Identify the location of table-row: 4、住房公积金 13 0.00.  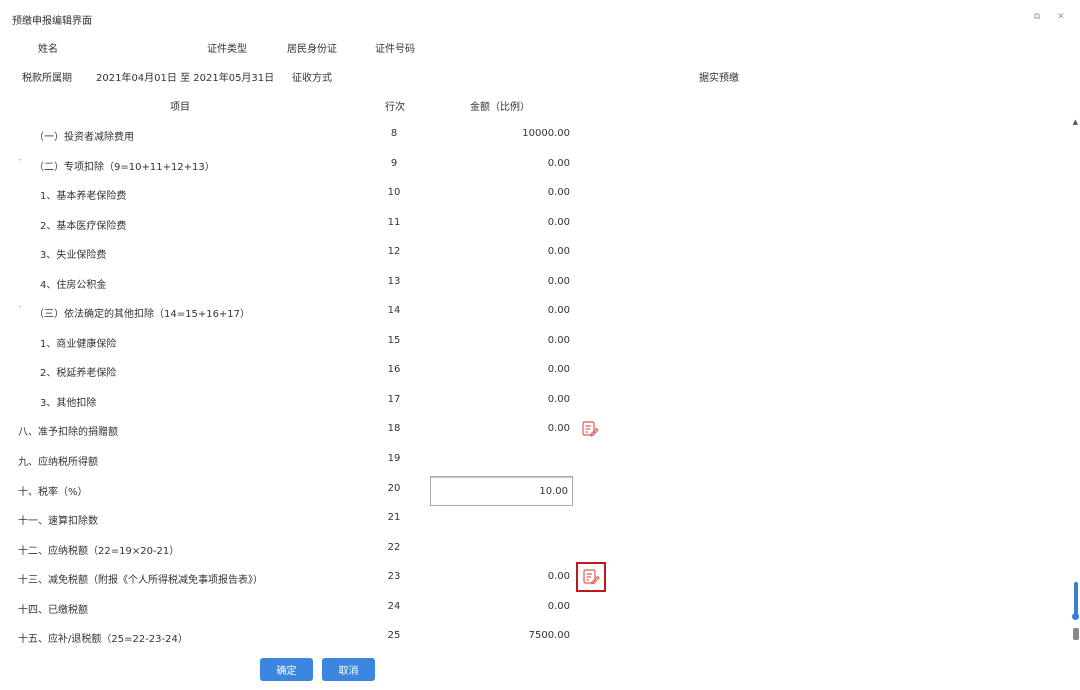
(535, 282).